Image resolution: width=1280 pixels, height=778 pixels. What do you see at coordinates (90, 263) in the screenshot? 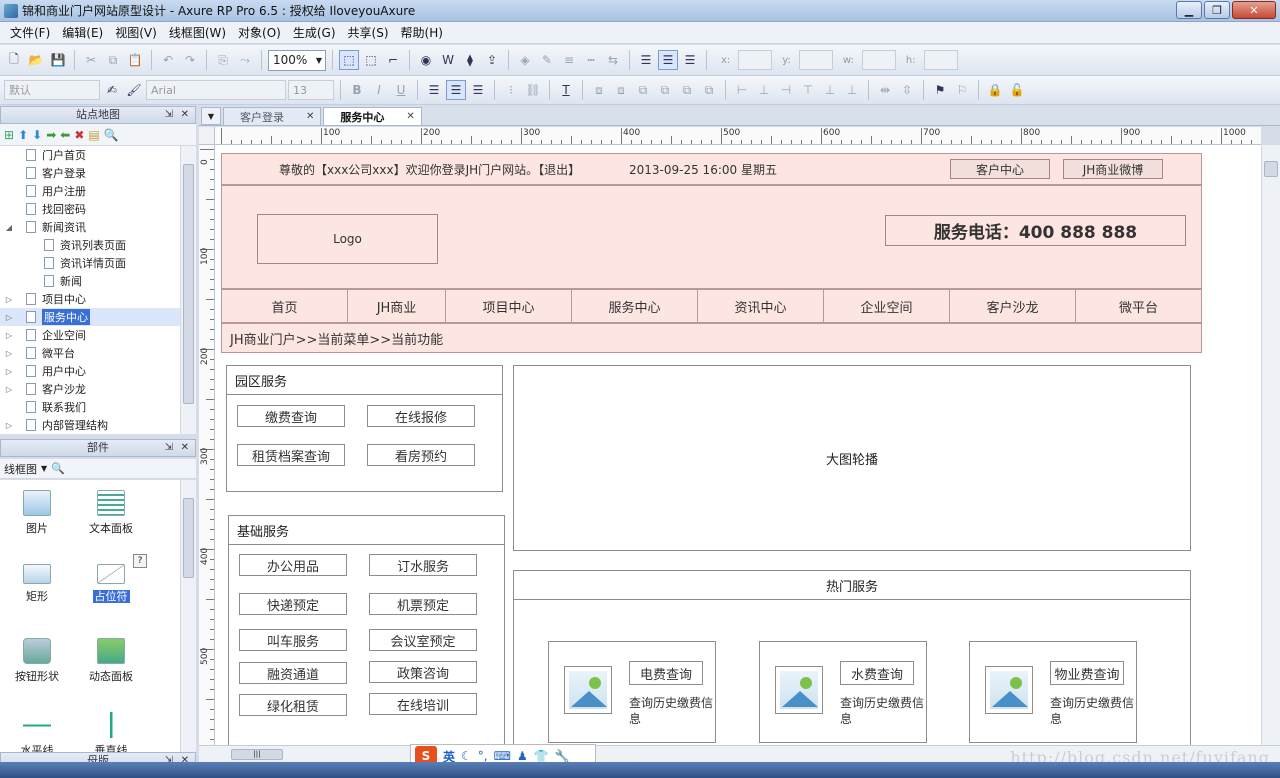
I see `tree-item: 资讯详情页面` at bounding box center [90, 263].